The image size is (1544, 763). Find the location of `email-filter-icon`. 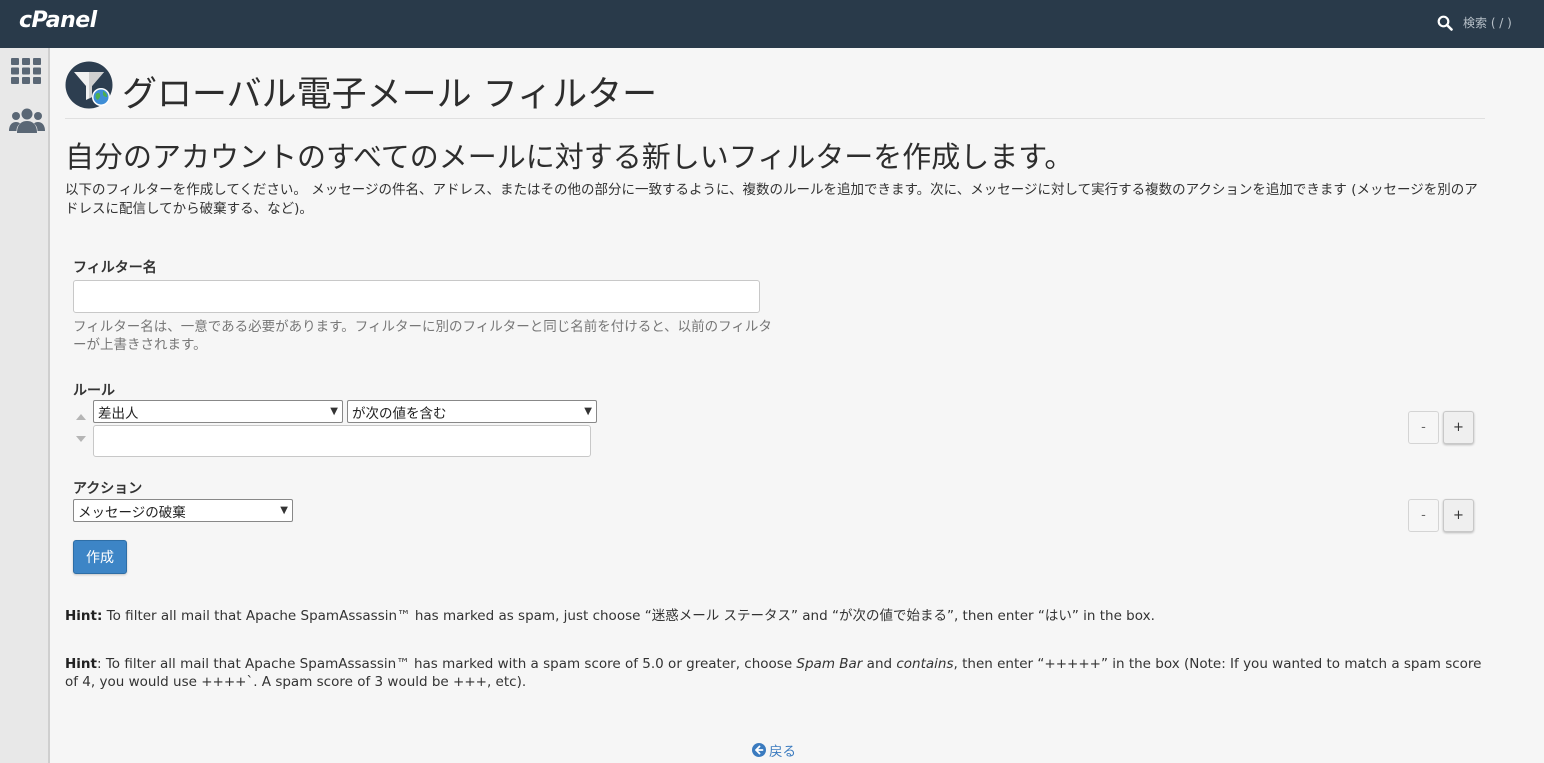

email-filter-icon is located at coordinates (89, 85).